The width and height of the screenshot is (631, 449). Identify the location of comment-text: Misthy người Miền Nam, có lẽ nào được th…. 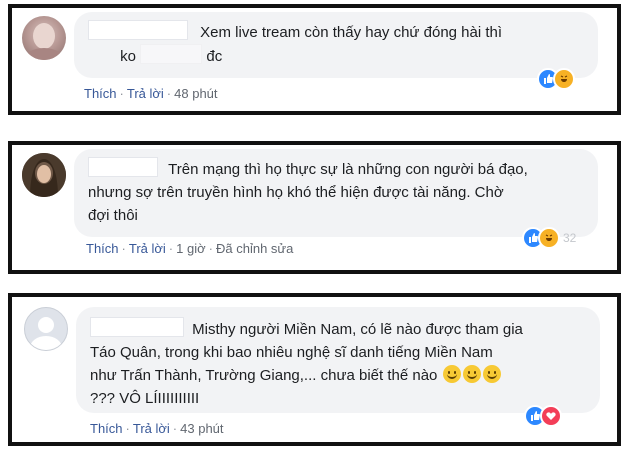
(357, 329).